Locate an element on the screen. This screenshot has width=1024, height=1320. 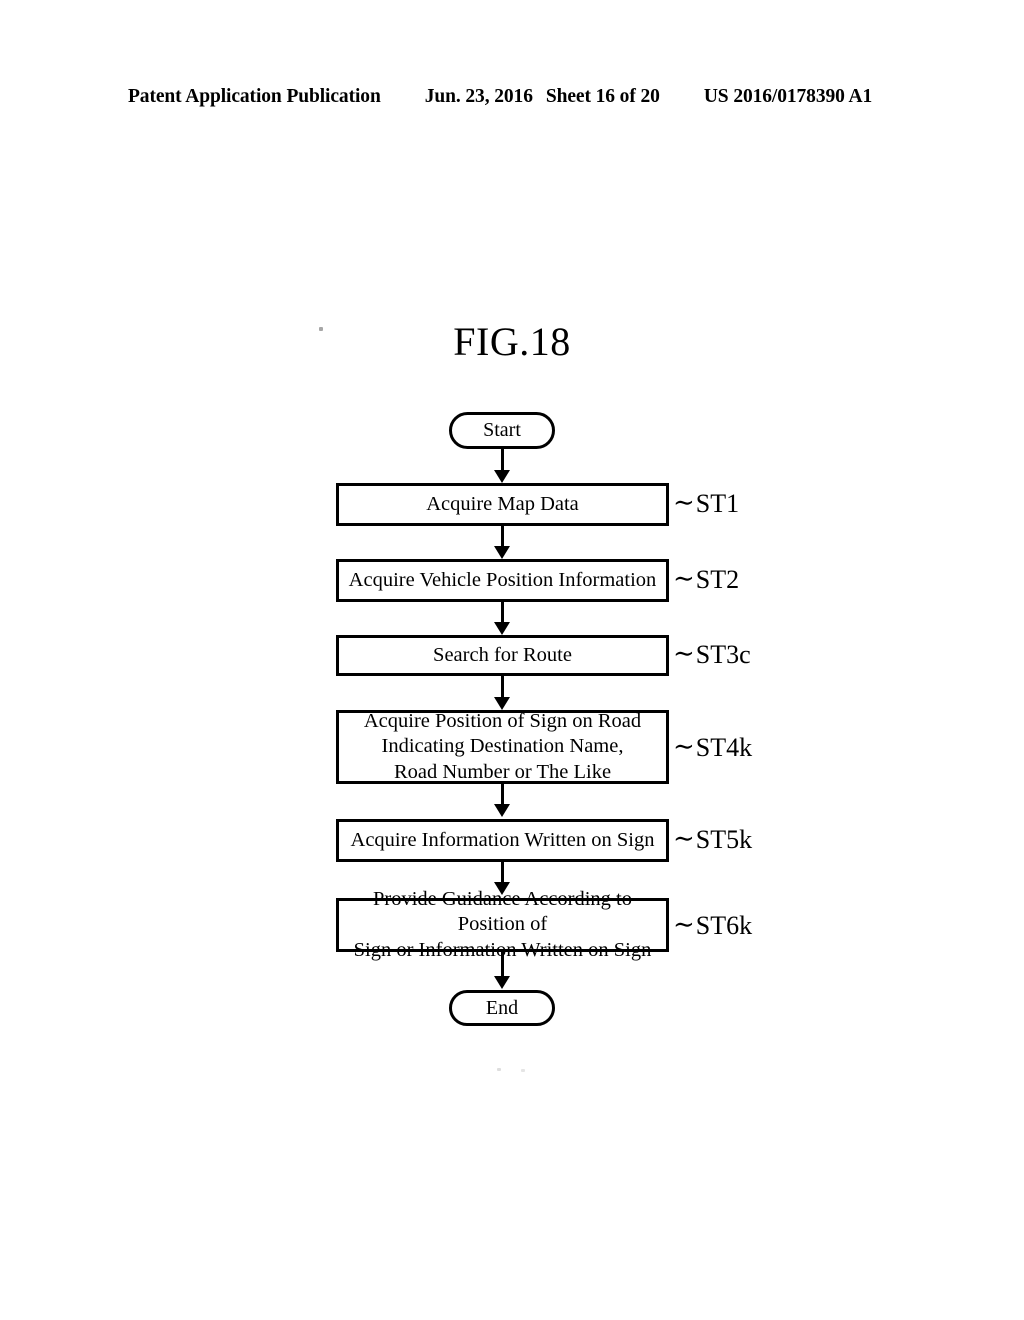
step-ref-st3c-text: ST3c is located at coordinates (723, 654).